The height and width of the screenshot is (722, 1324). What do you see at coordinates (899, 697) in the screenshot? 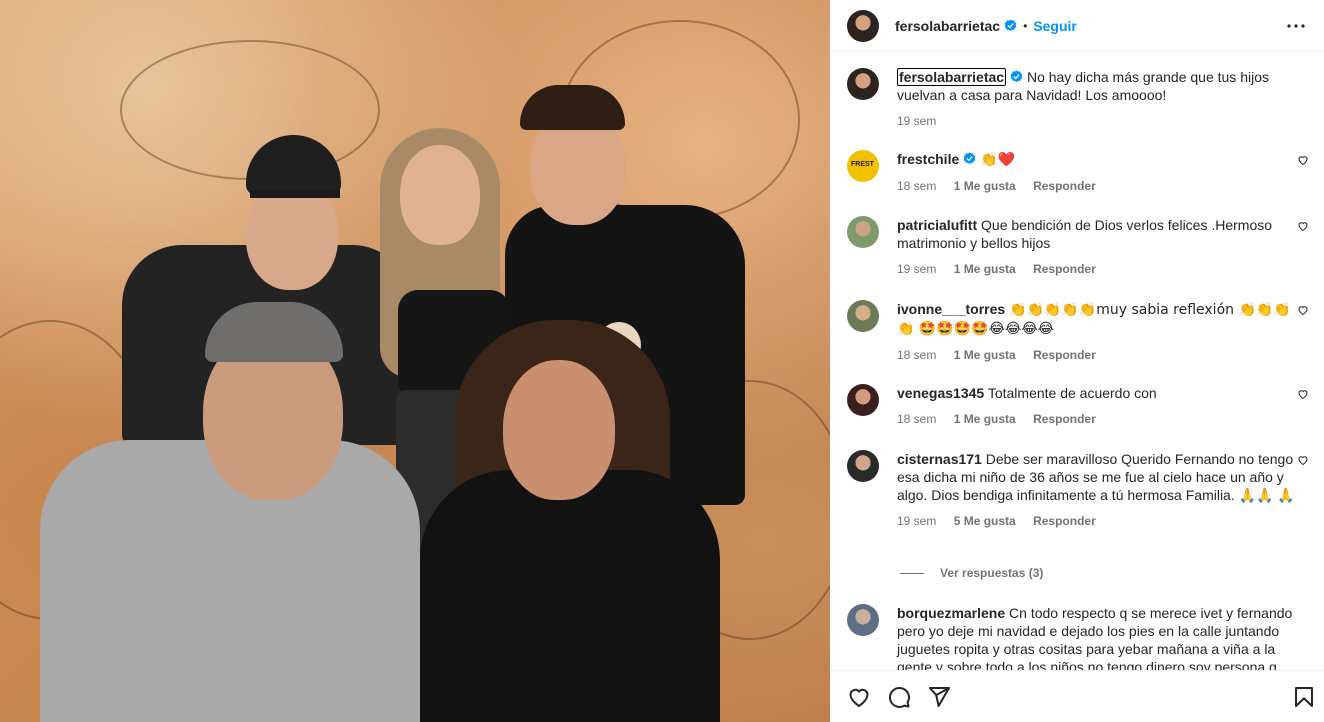
I see `comment-icon` at bounding box center [899, 697].